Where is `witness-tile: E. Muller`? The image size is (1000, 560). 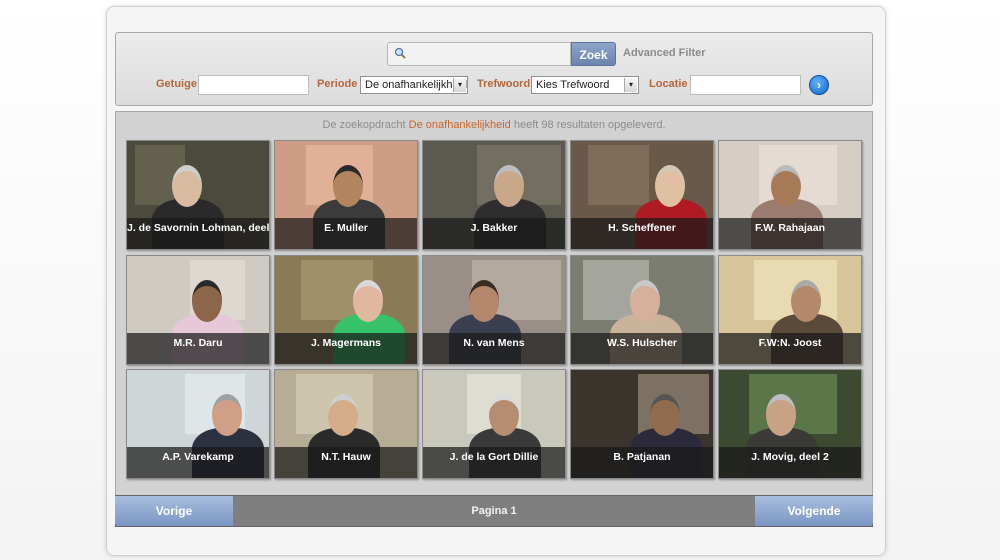 witness-tile: E. Muller is located at coordinates (346, 195).